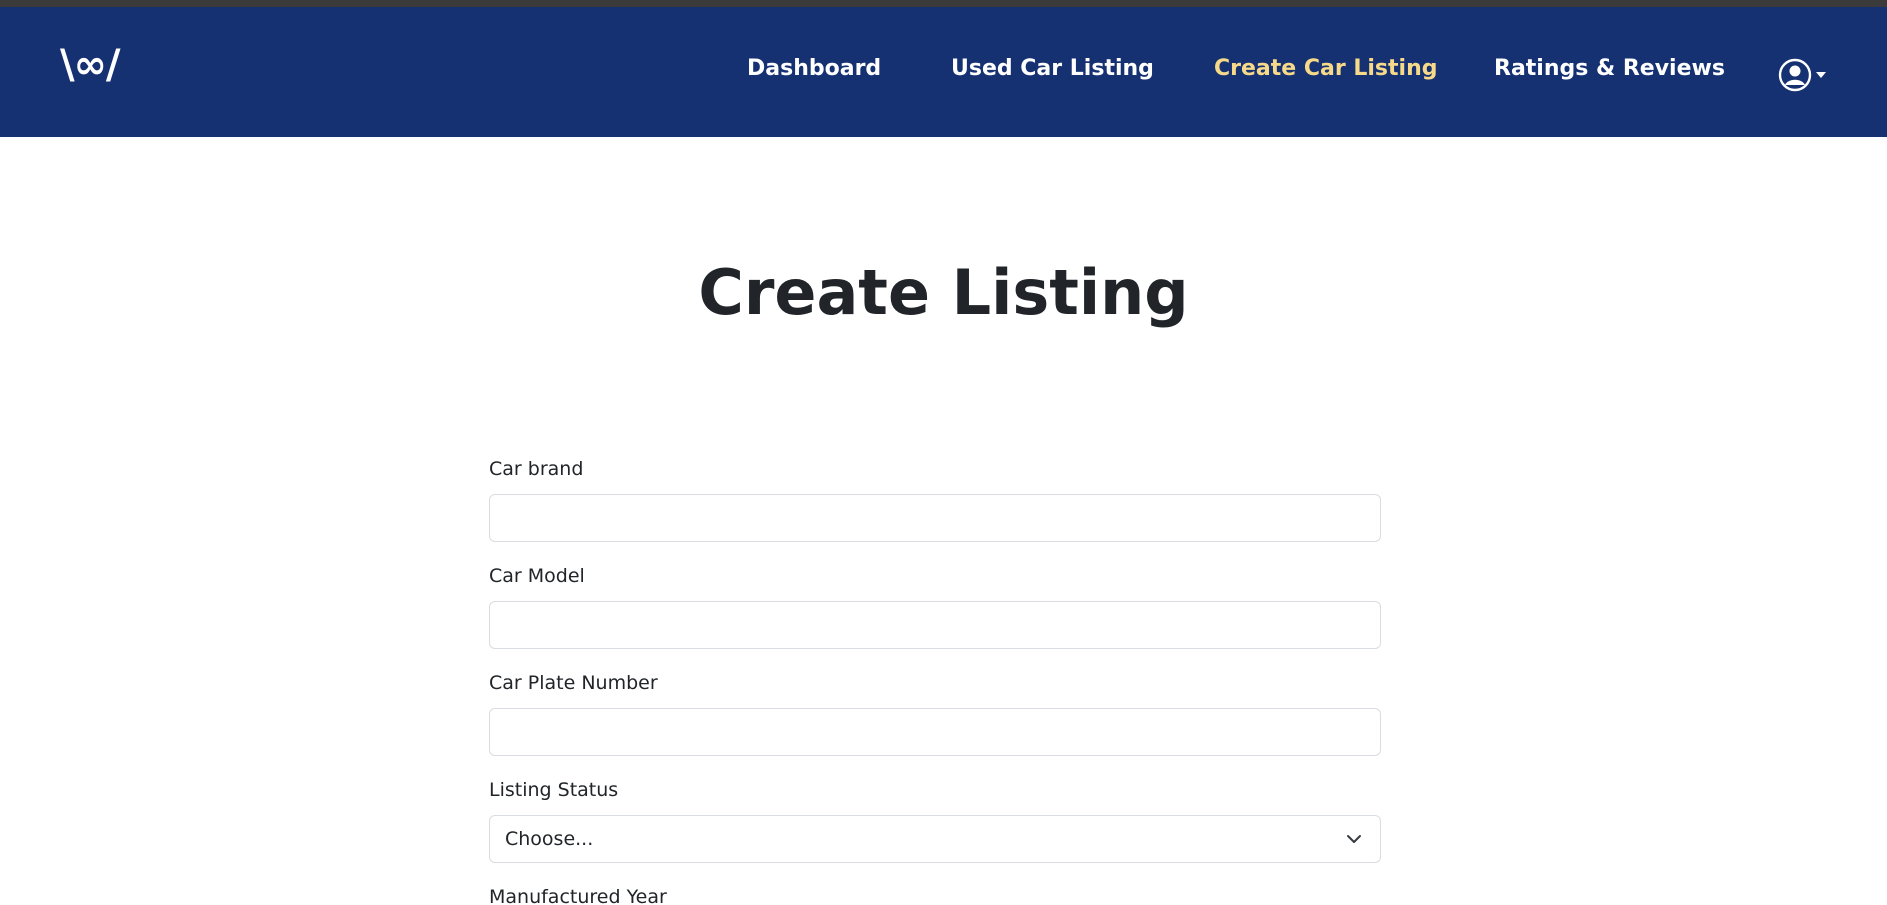 The image size is (1887, 905). I want to click on page-title: Create Listing, so click(943, 292).